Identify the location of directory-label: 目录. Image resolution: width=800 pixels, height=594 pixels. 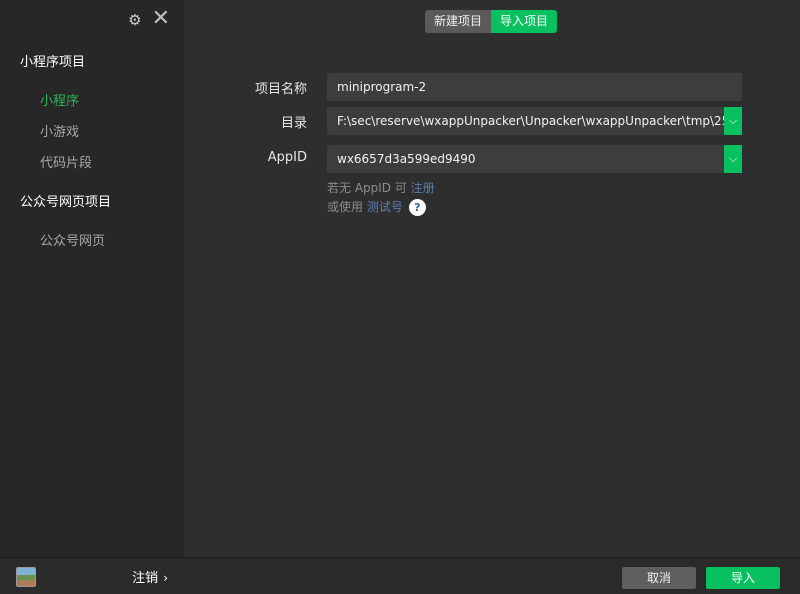
(293, 123).